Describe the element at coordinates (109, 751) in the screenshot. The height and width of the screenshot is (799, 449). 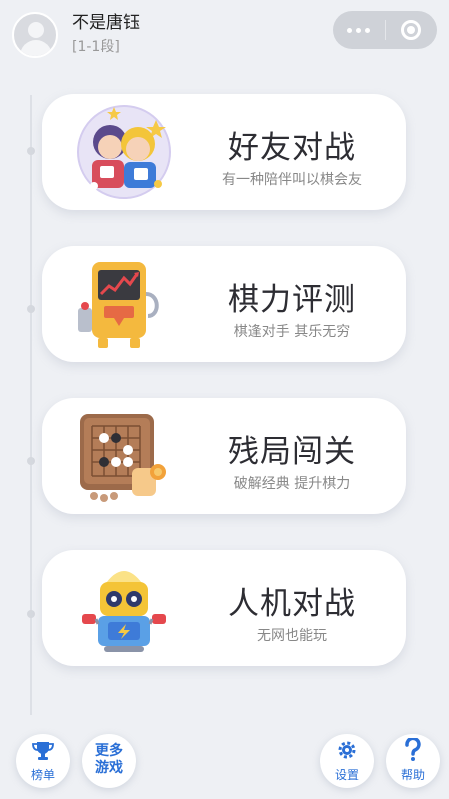
I see `more-games-label-line1: 更多` at that location.